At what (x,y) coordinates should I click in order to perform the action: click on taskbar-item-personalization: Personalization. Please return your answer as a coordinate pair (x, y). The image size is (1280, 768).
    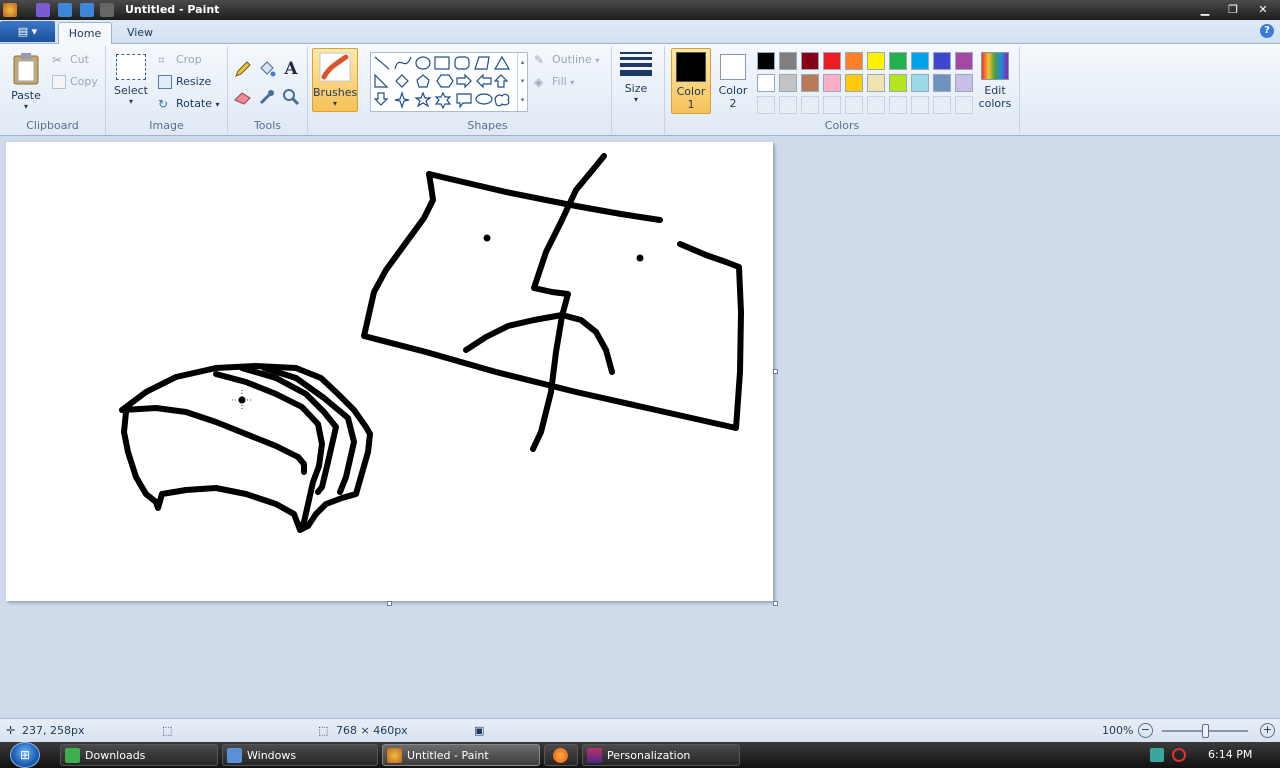
    Looking at the image, I should click on (661, 755).